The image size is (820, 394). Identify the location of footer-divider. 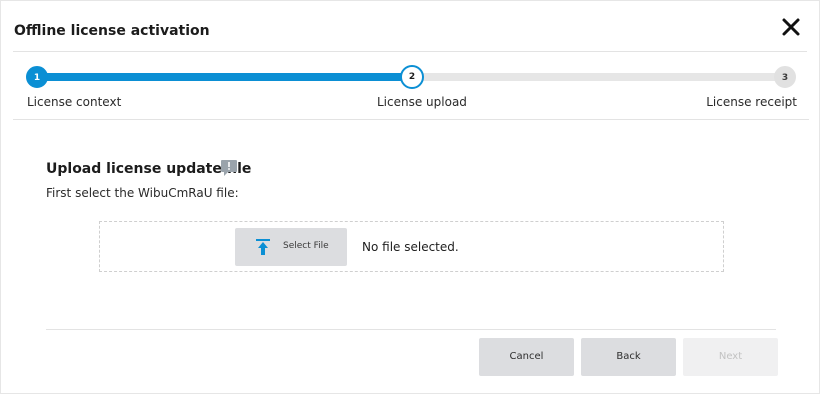
(411, 329).